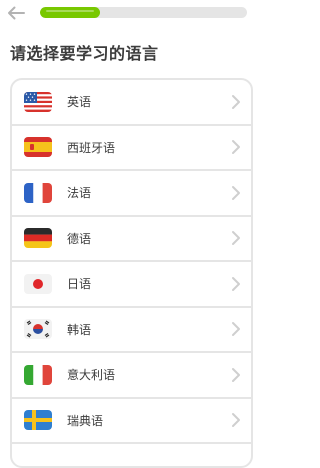 This screenshot has height=468, width=320. What do you see at coordinates (79, 102) in the screenshot?
I see `language-label: 英语` at bounding box center [79, 102].